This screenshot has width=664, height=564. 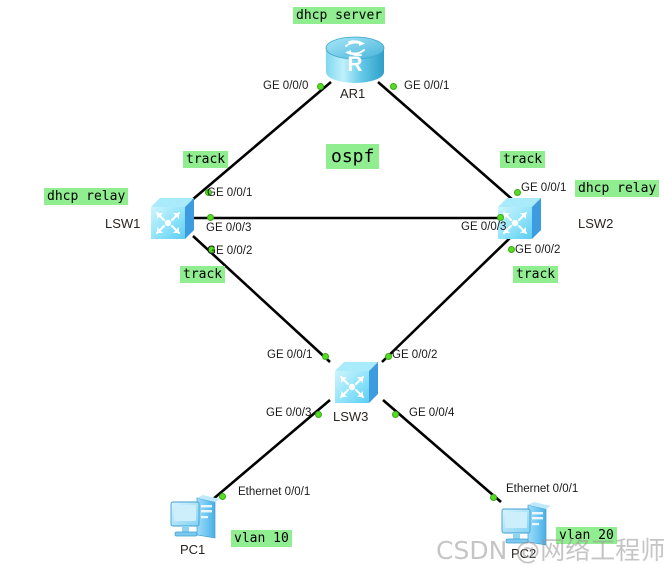 What do you see at coordinates (320, 86) in the screenshot?
I see `port-dot-ar1-left` at bounding box center [320, 86].